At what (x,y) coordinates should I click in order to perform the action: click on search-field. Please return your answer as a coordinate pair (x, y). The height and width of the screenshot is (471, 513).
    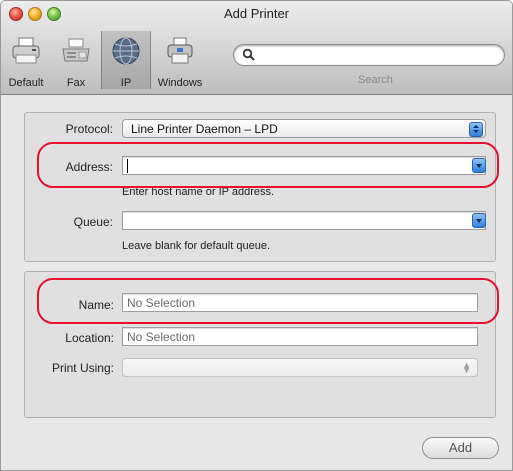
    Looking at the image, I should click on (369, 55).